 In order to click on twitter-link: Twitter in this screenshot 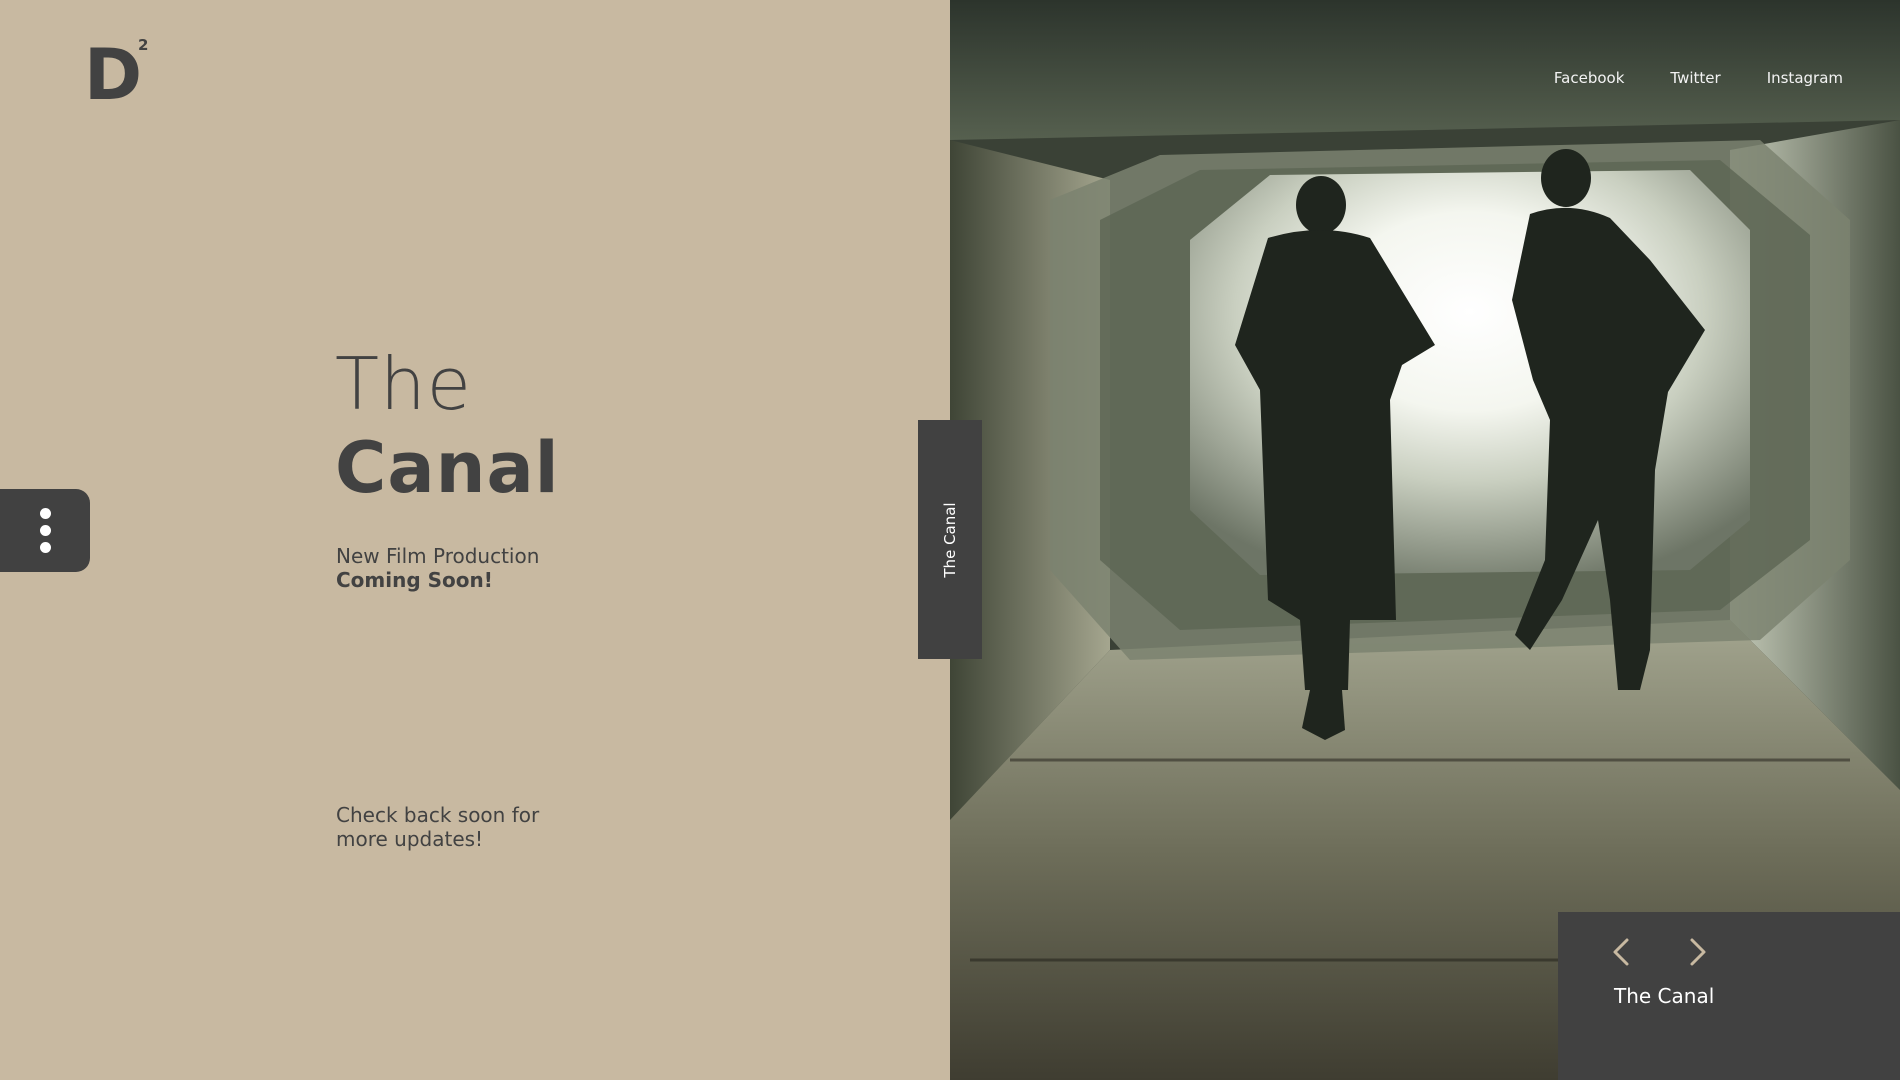, I will do `click(1695, 78)`.